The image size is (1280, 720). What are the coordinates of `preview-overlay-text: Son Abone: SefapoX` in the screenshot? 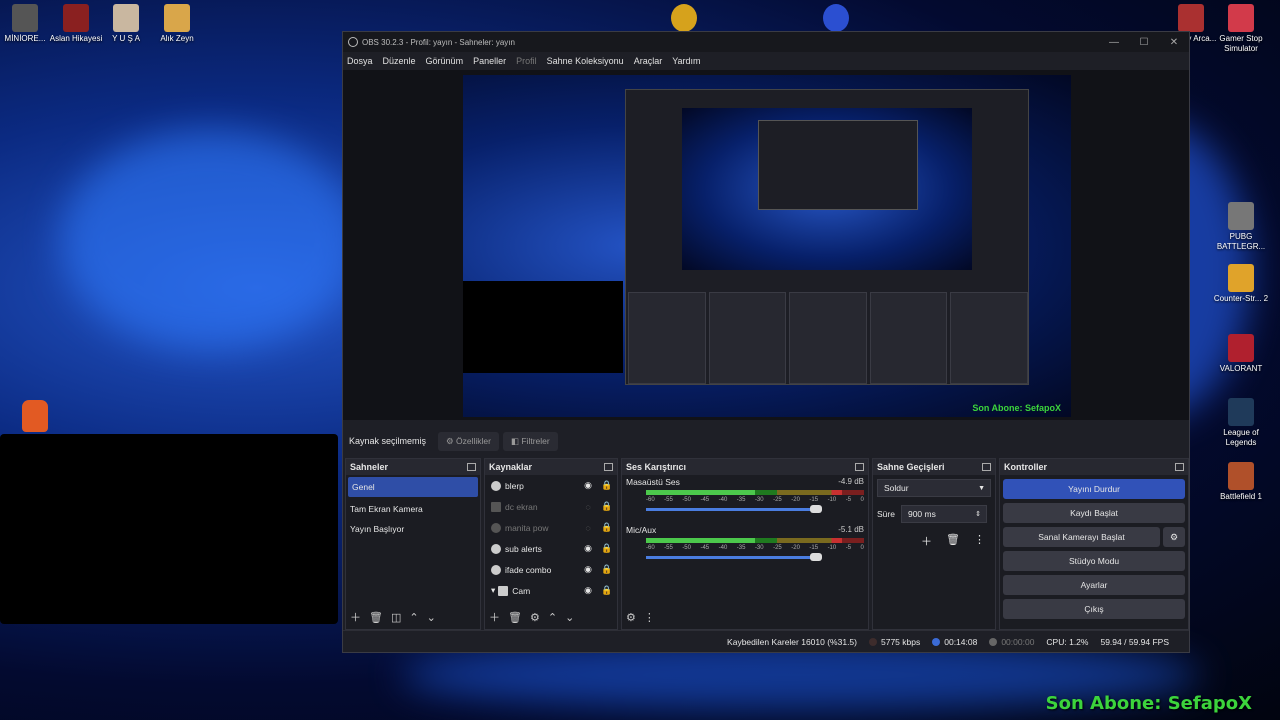 It's located at (1016, 408).